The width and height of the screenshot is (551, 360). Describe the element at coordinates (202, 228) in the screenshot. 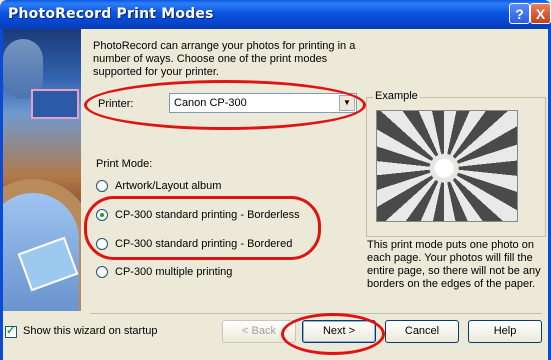

I see `annotation-circle-options` at that location.